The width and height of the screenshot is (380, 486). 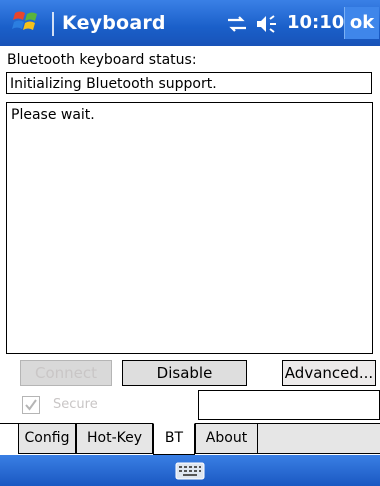 What do you see at coordinates (237, 24) in the screenshot?
I see `connectivity-icon` at bounding box center [237, 24].